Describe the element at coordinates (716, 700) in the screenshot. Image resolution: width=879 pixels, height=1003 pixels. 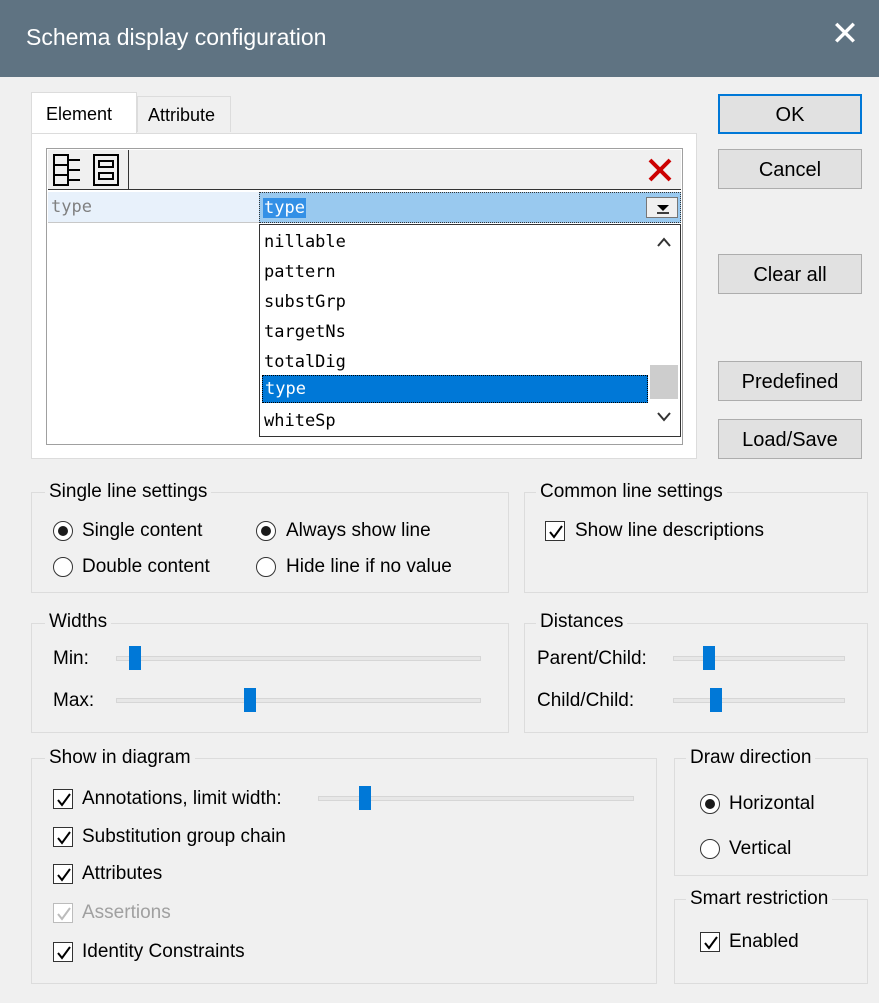
I see `child-child-slider-thumb` at that location.